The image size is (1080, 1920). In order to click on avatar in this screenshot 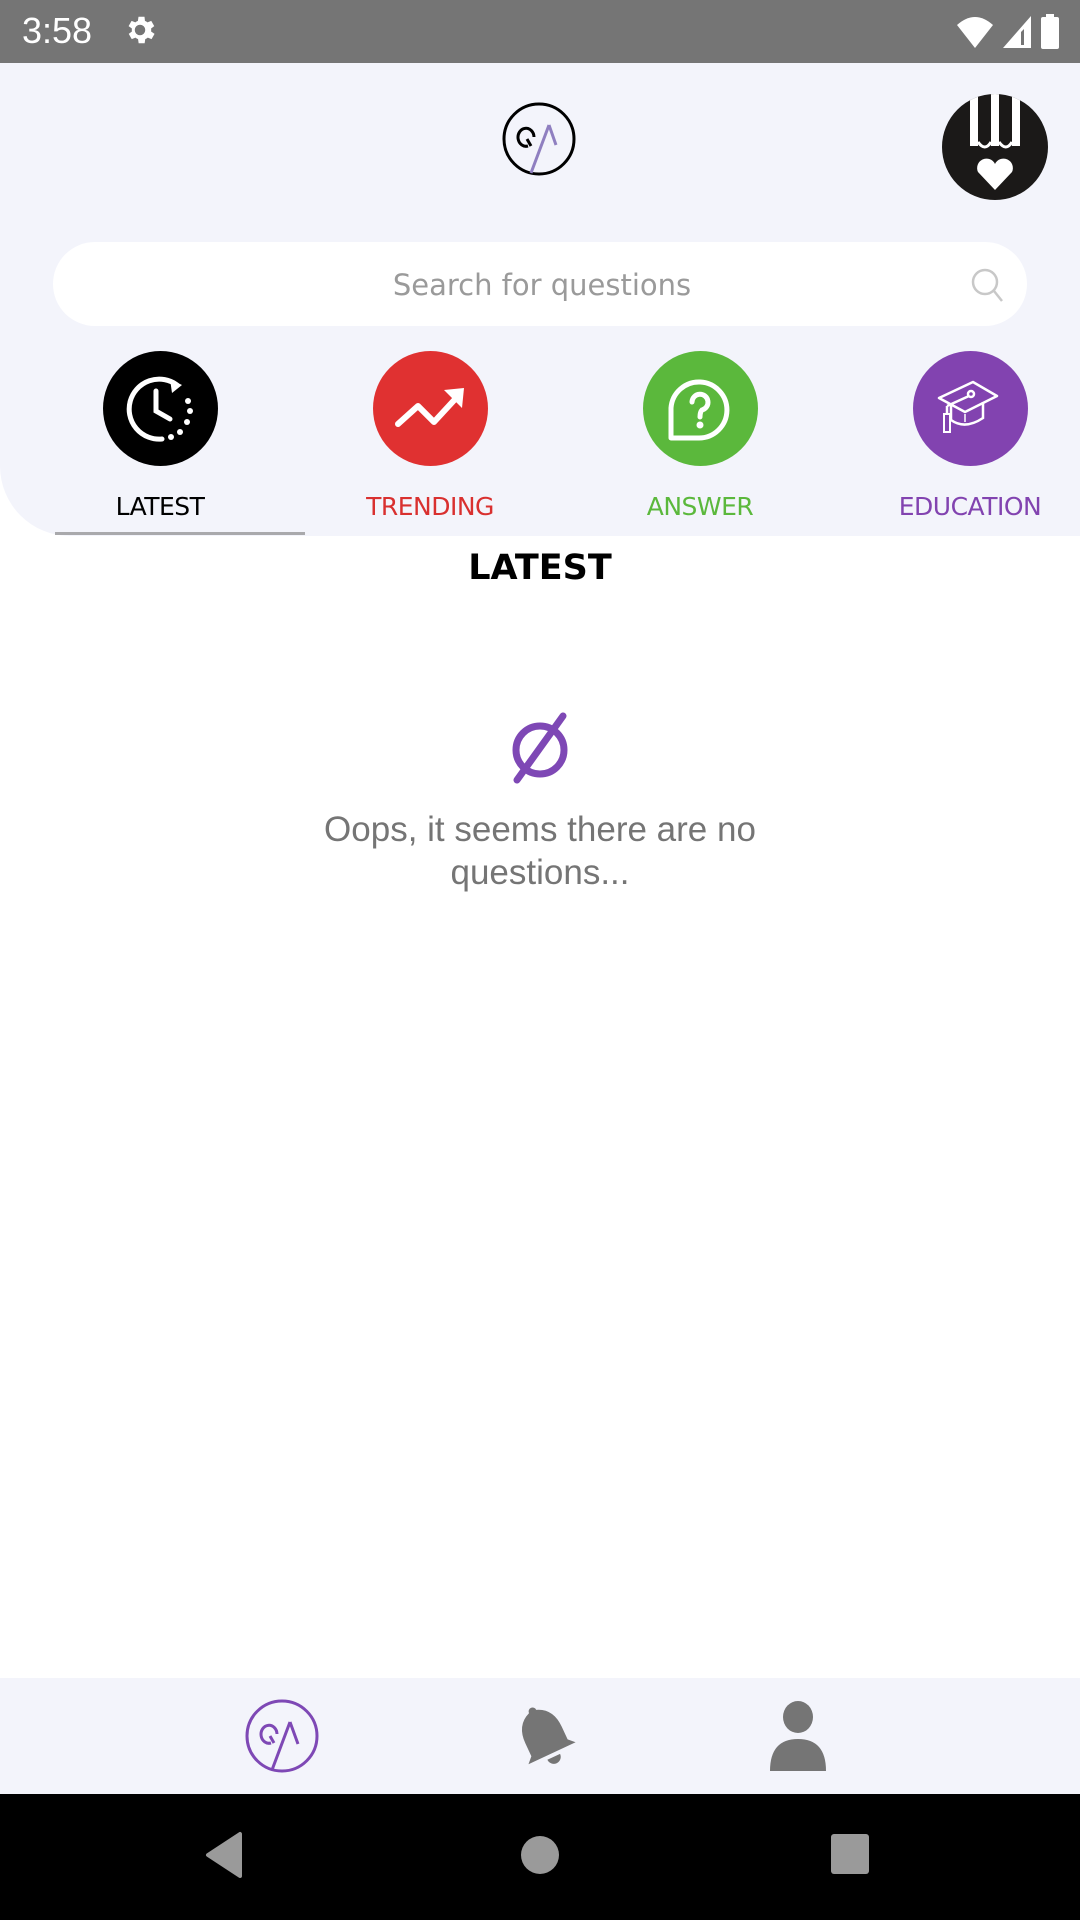, I will do `click(995, 147)`.